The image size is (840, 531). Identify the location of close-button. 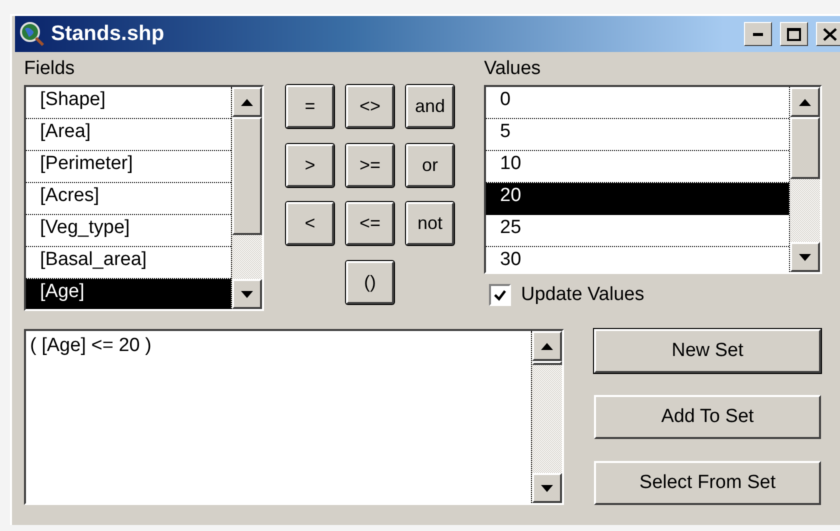
(828, 34).